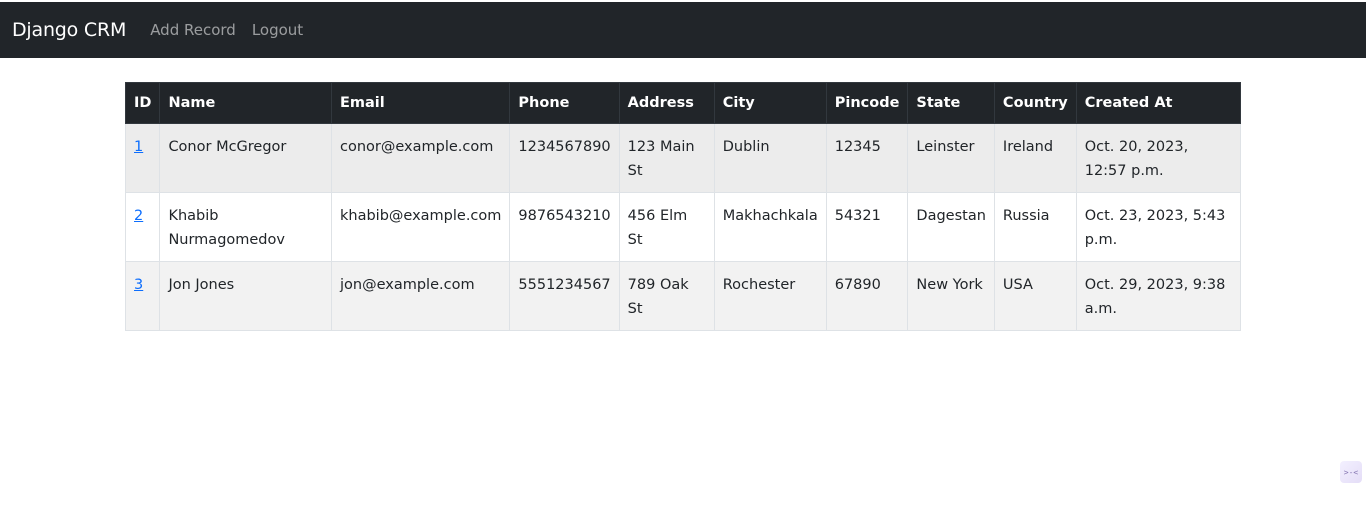 Image resolution: width=1366 pixels, height=527 pixels. I want to click on cell-created-at: Oct. 29, 2023, 9:38 a.m., so click(1158, 296).